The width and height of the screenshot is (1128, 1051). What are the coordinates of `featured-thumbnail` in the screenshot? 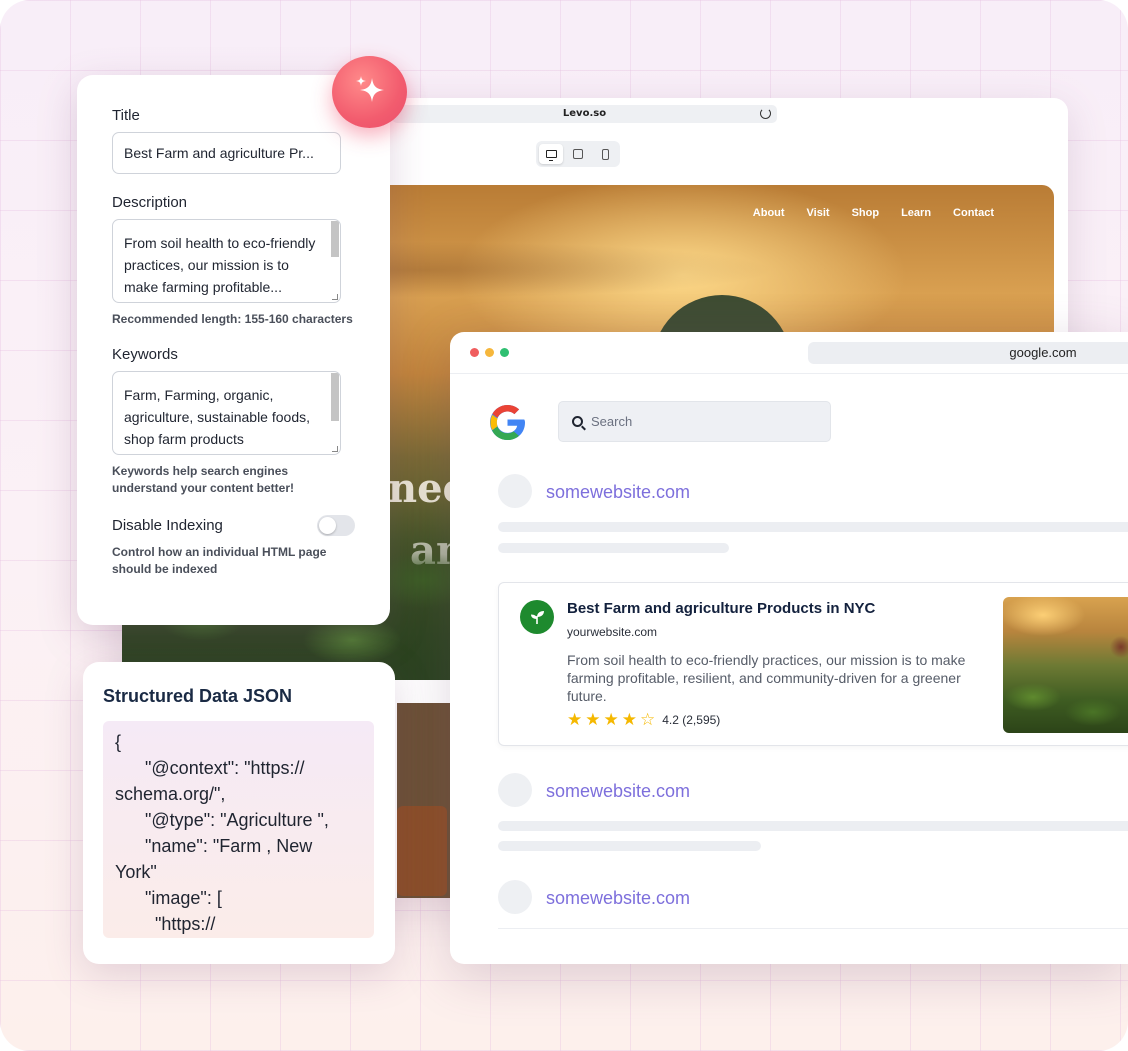 It's located at (1065, 665).